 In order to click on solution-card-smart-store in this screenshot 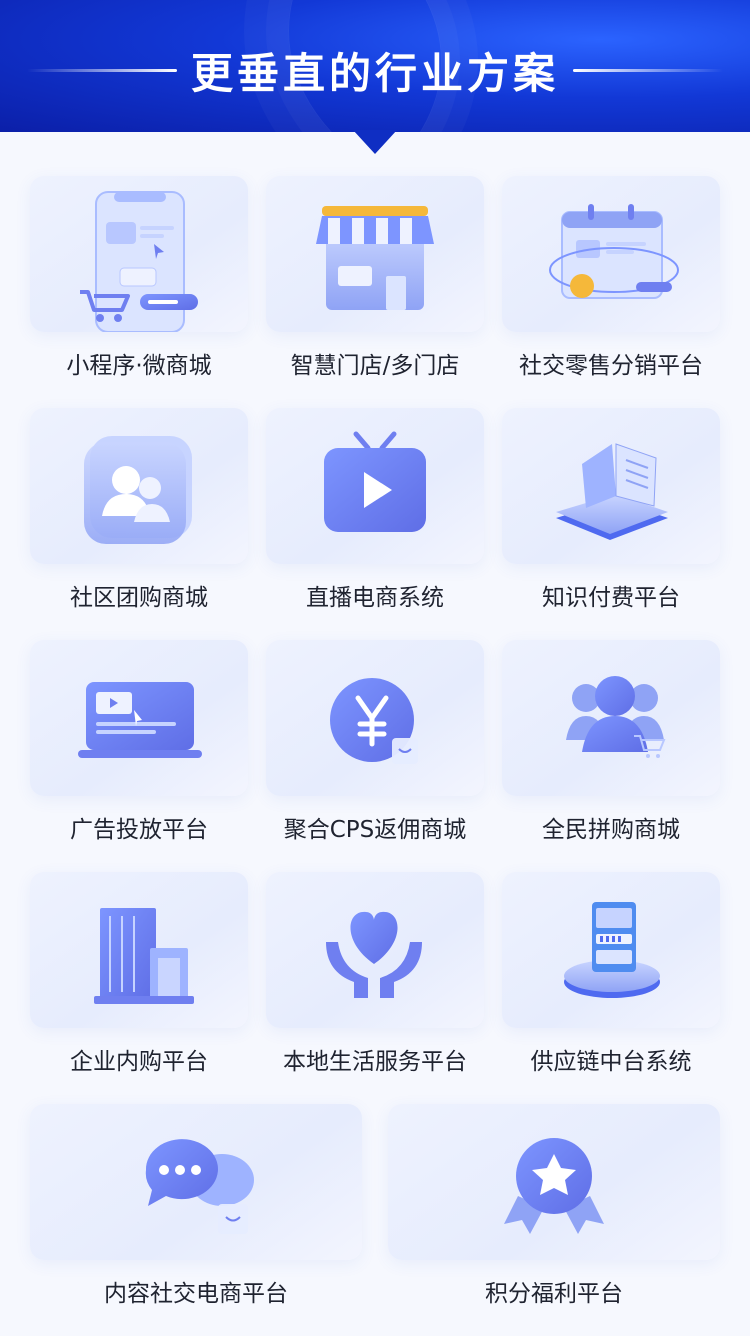, I will do `click(375, 254)`.